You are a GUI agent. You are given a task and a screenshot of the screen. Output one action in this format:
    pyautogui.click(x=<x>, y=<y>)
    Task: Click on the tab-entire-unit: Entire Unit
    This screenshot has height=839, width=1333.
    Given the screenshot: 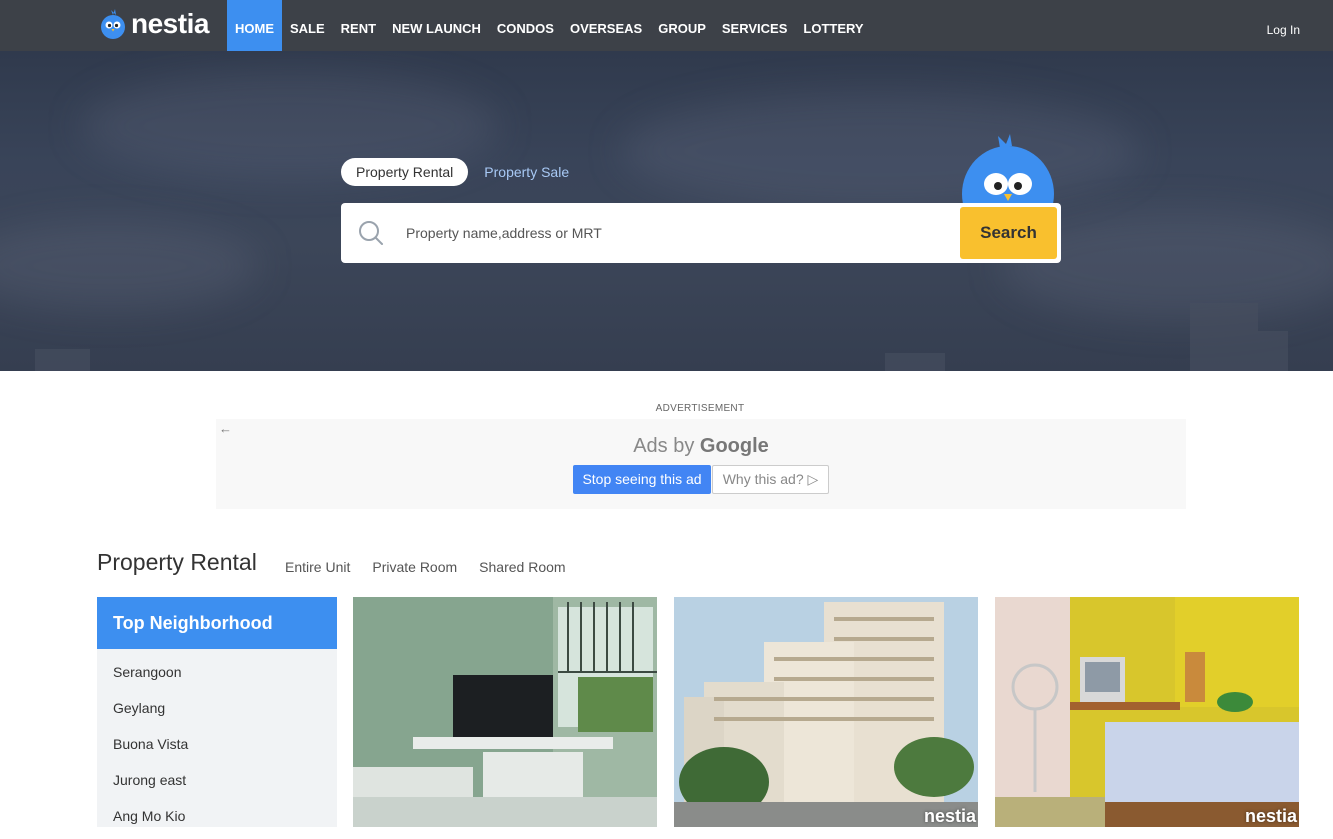 What is the action you would take?
    pyautogui.click(x=317, y=567)
    